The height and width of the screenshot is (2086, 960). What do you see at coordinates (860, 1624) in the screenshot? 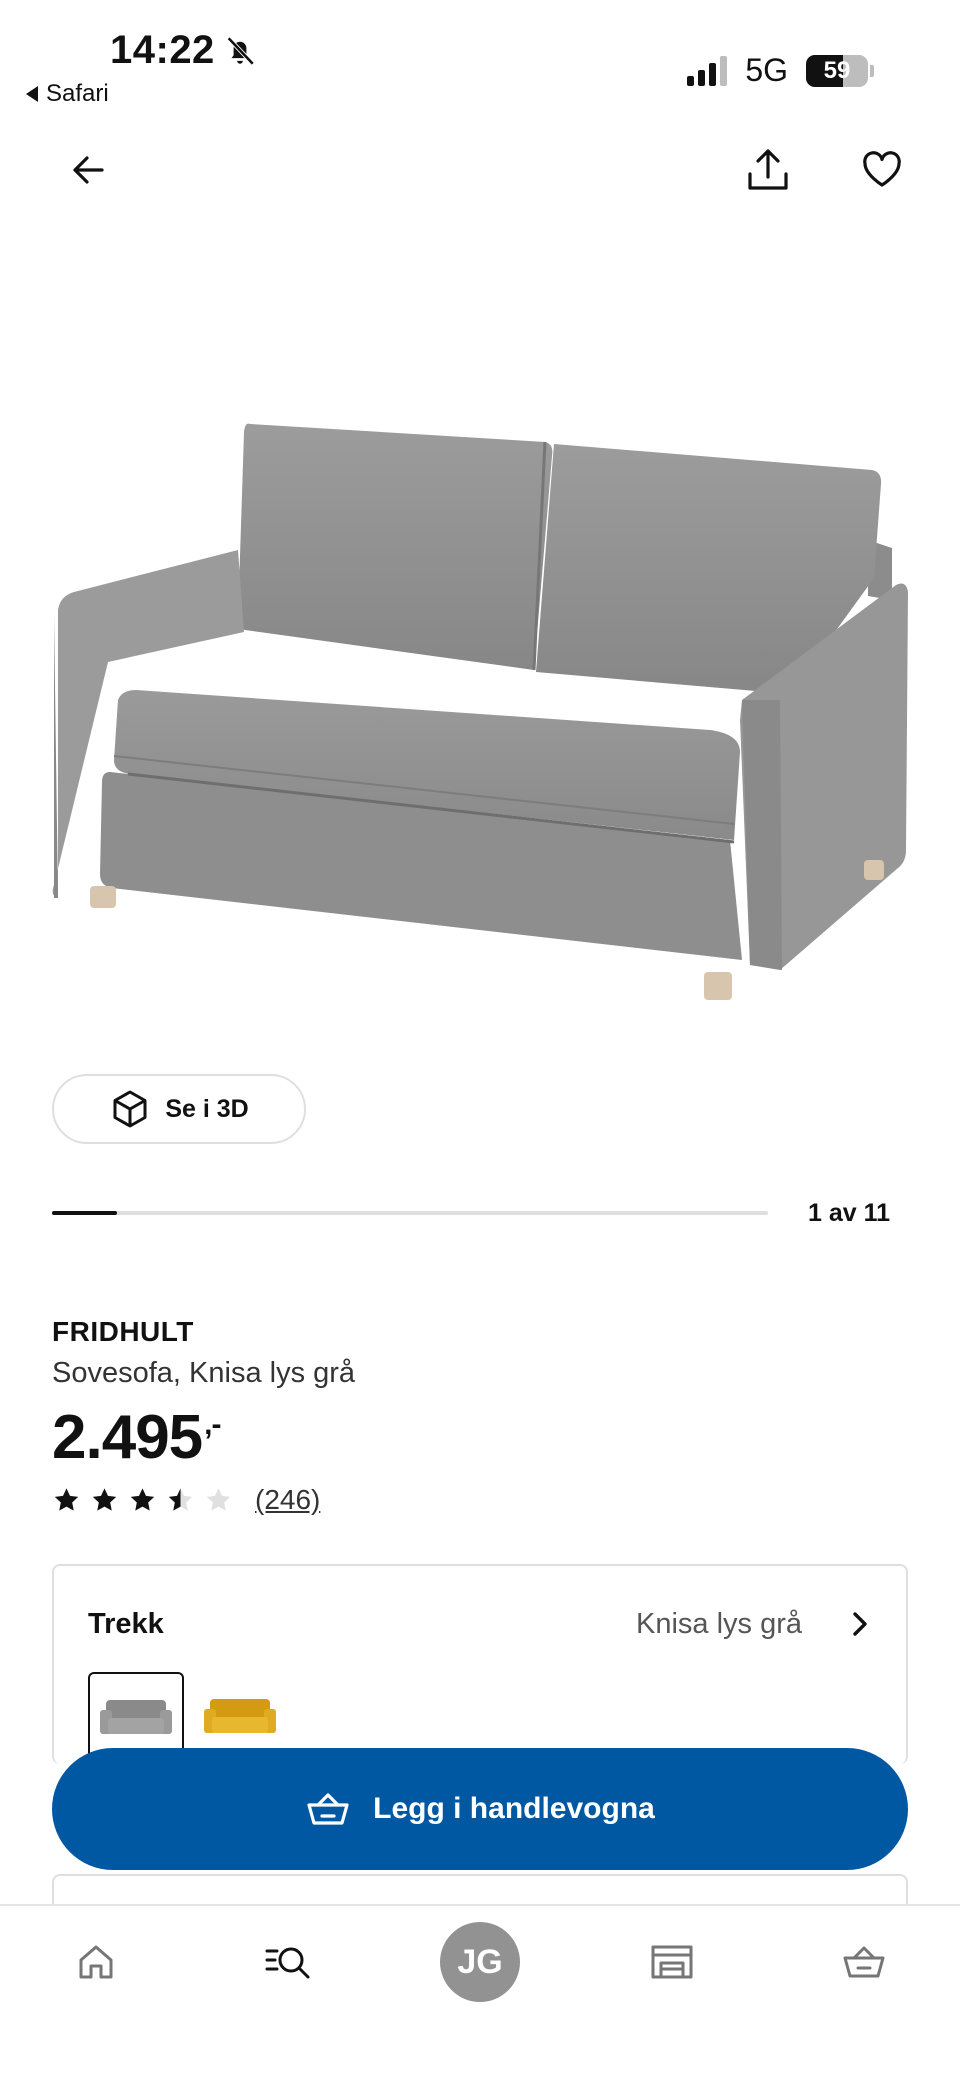
I see `chevron-right-icon` at bounding box center [860, 1624].